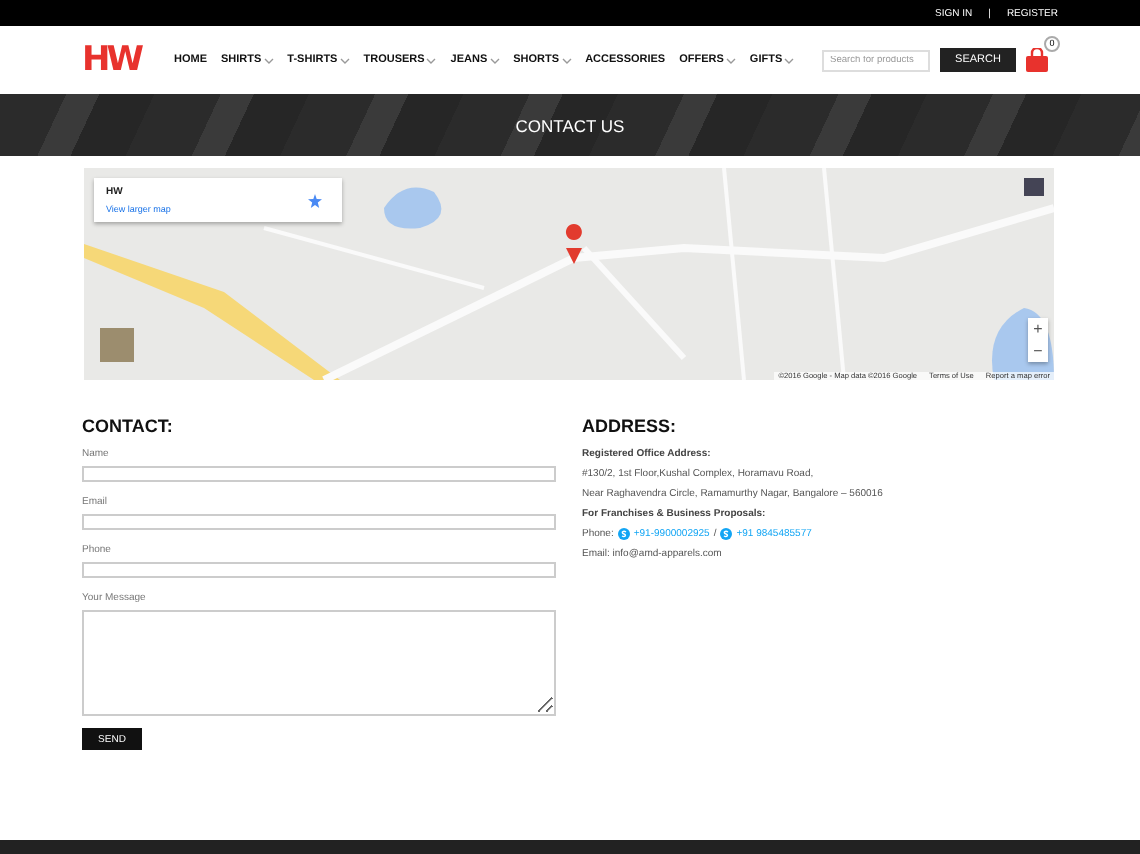  What do you see at coordinates (1038, 351) in the screenshot?
I see `zoom-out-button: −` at bounding box center [1038, 351].